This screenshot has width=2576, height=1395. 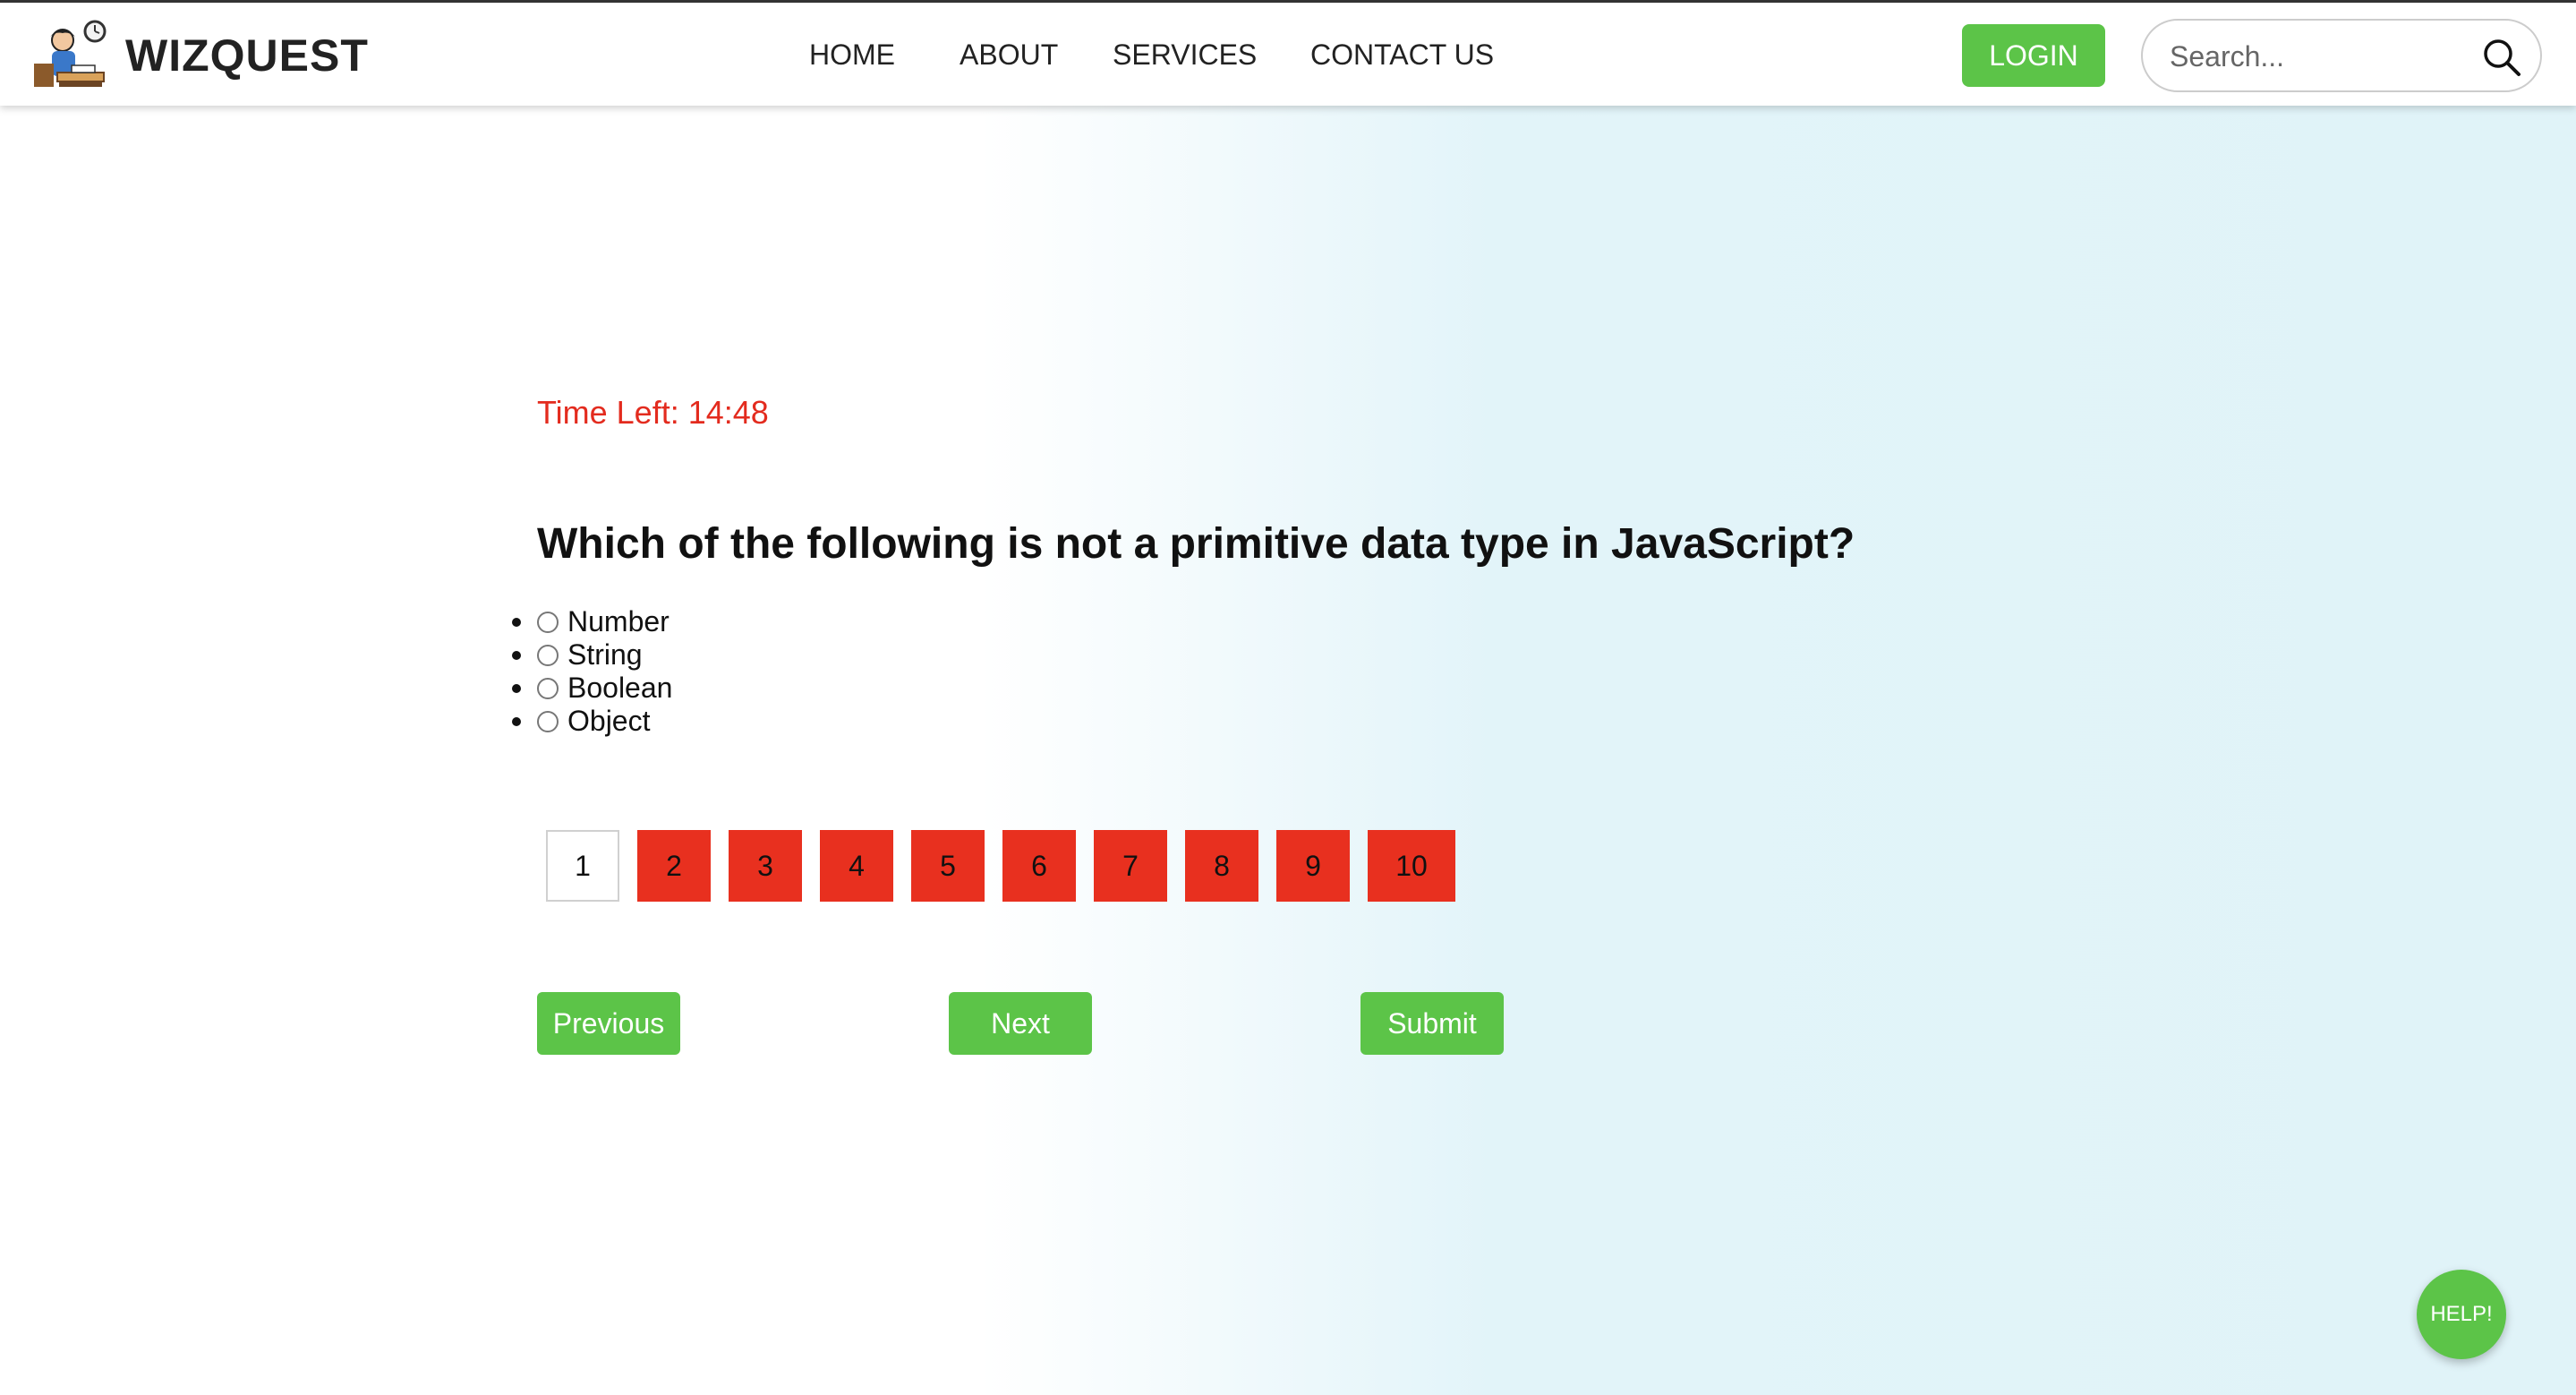 I want to click on page-button-3: 3, so click(x=765, y=866).